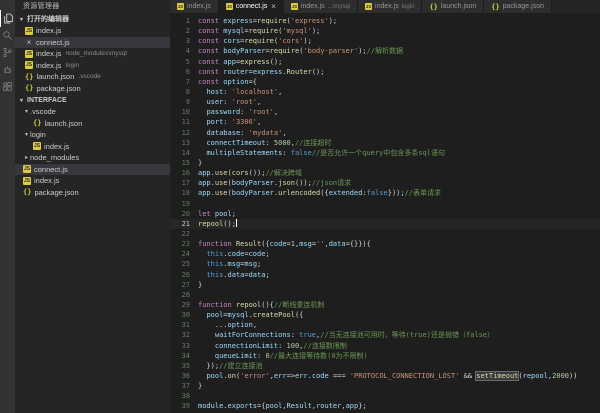  Describe the element at coordinates (385, 366) in the screenshot. I see `code-line-35: 35 });//建立连接池` at that location.